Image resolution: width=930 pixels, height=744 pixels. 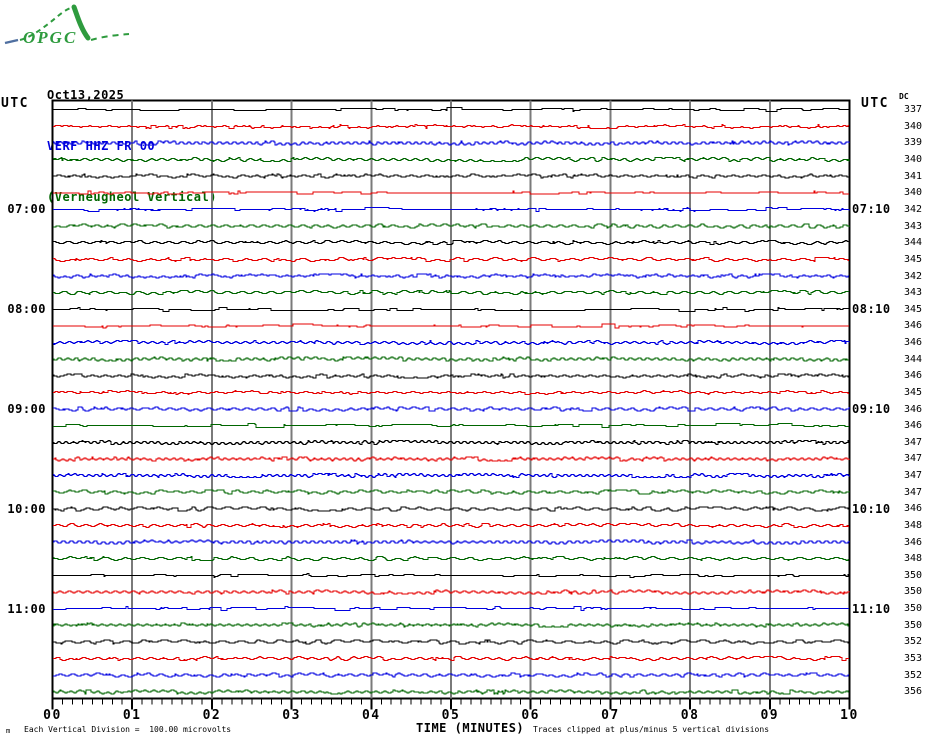 What do you see at coordinates (871, 209) in the screenshot?
I see `right-time-label: 07:10` at bounding box center [871, 209].